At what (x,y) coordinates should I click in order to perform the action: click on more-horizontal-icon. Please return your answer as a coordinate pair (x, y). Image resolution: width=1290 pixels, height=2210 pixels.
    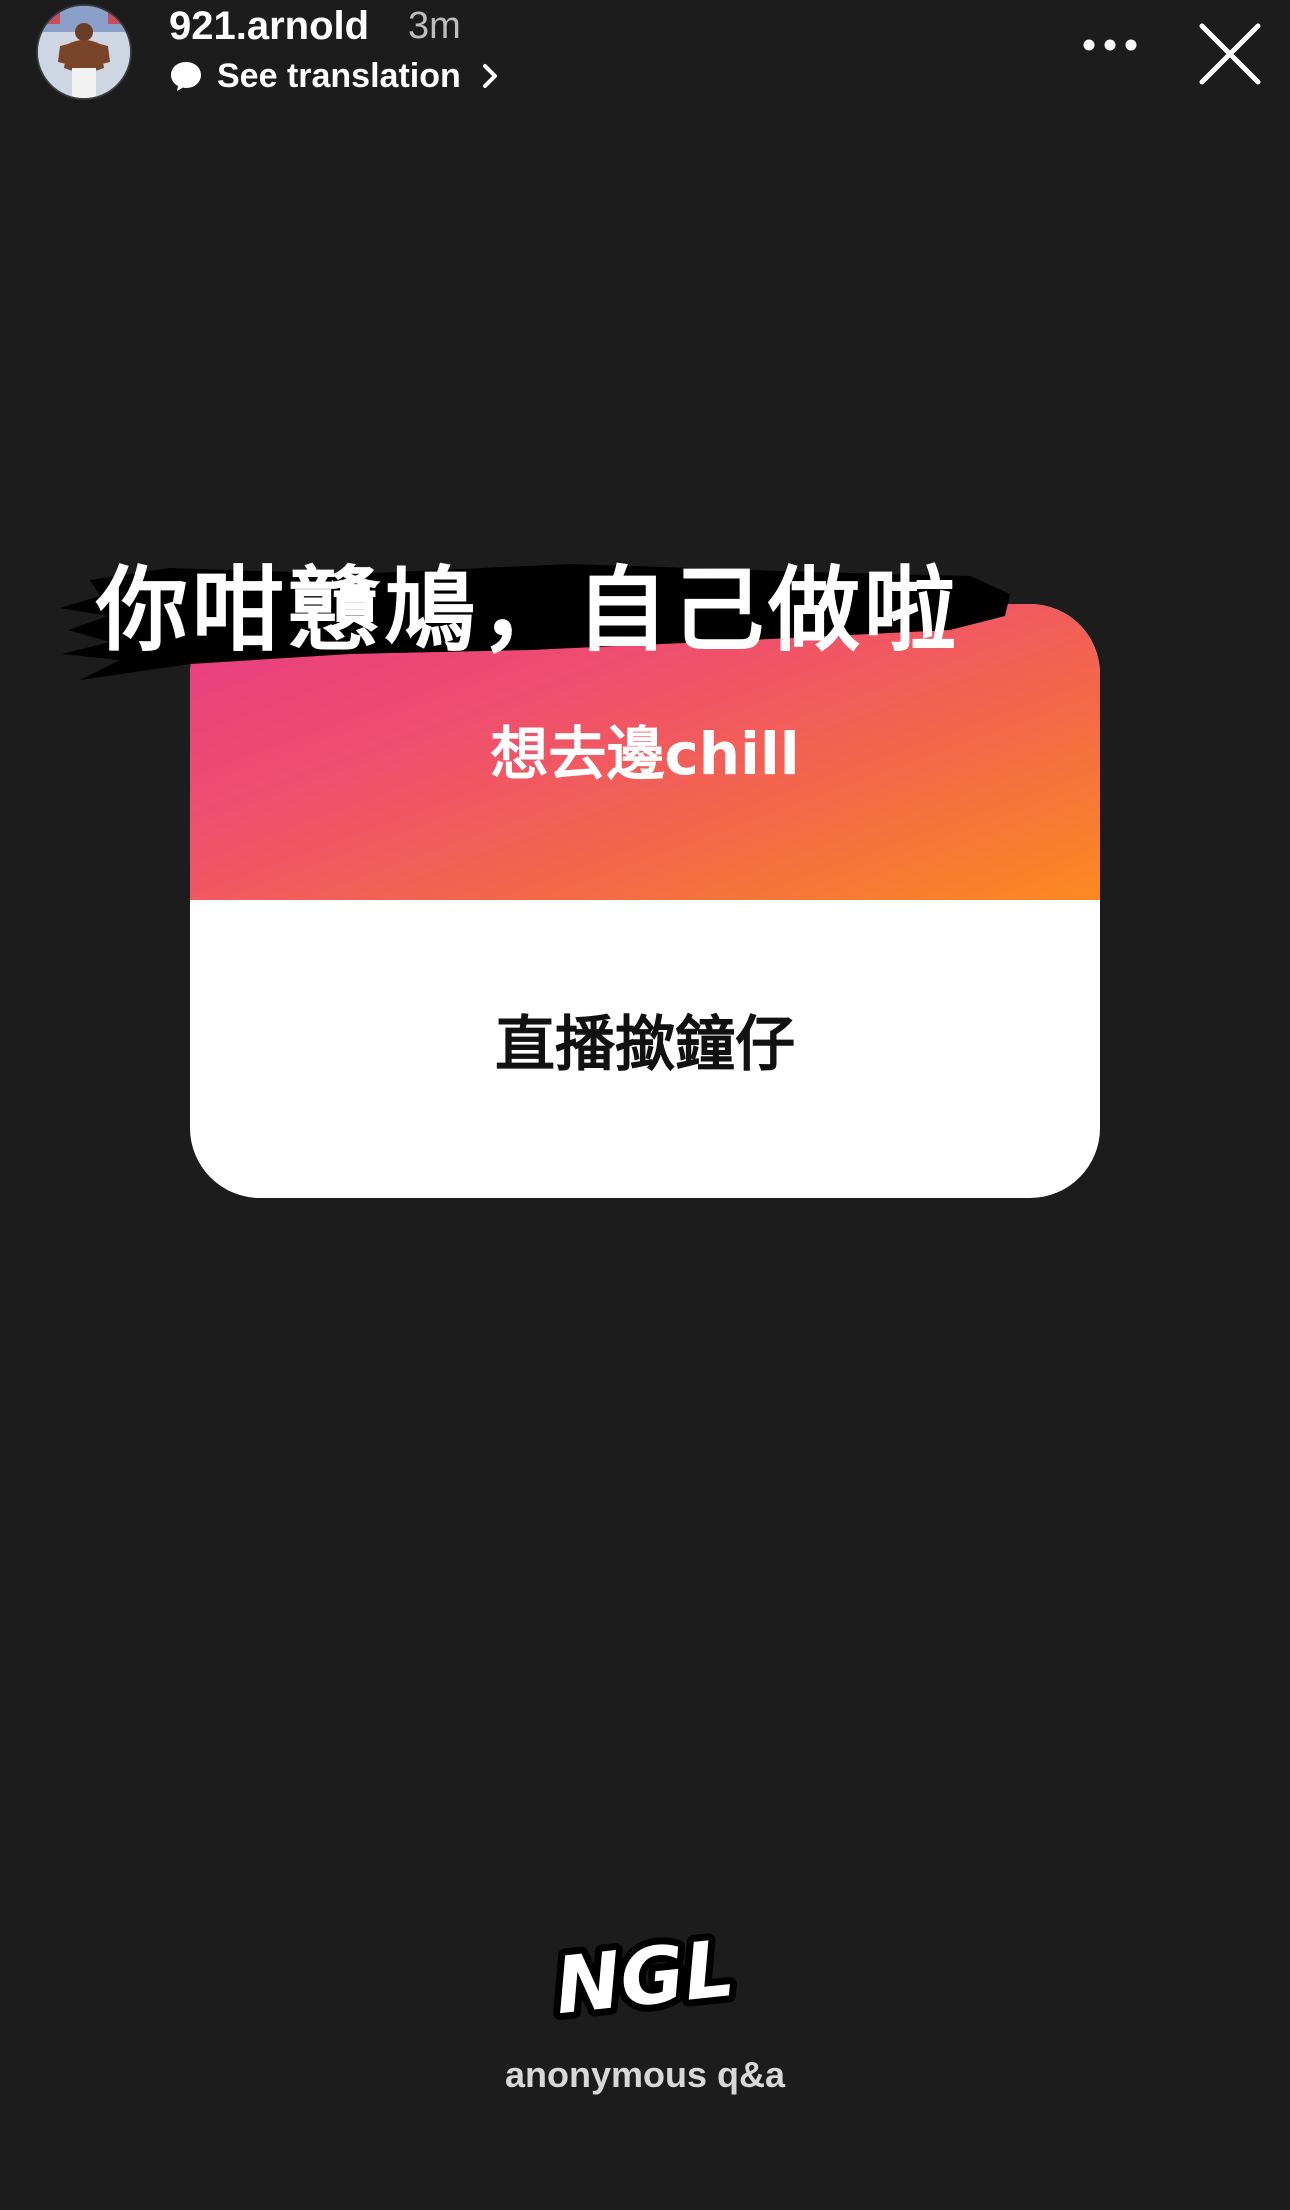
    Looking at the image, I should click on (1110, 45).